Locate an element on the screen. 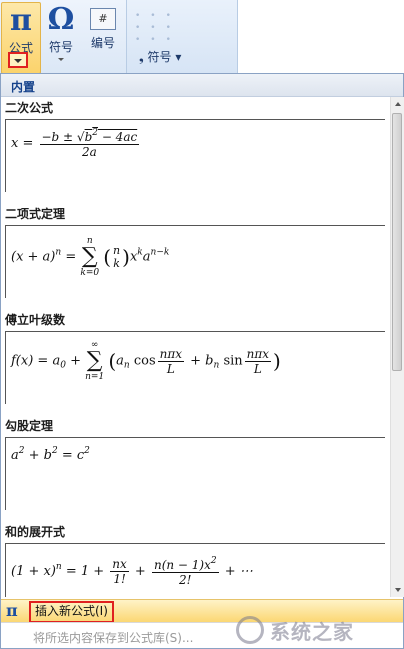 The height and width of the screenshot is (649, 404). gallery-scrollbar is located at coordinates (397, 347).